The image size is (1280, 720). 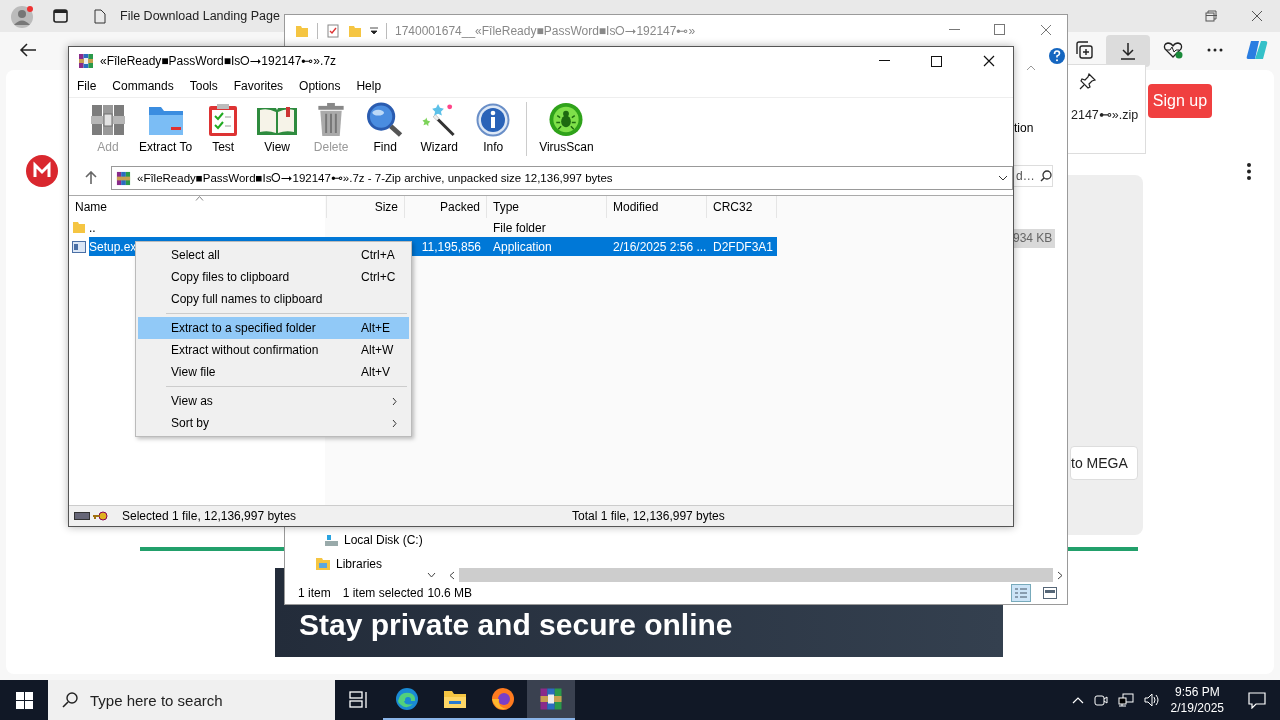 I want to click on menu-item: Favorites, so click(x=258, y=86).